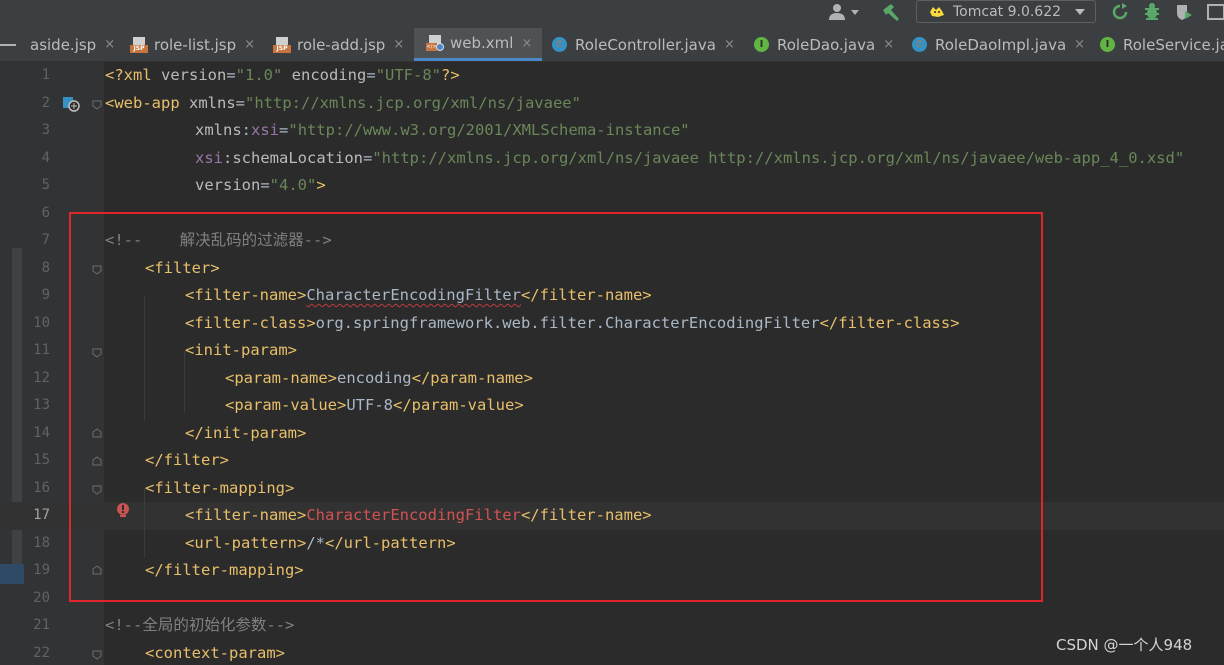  I want to click on line-number: 15, so click(41, 460).